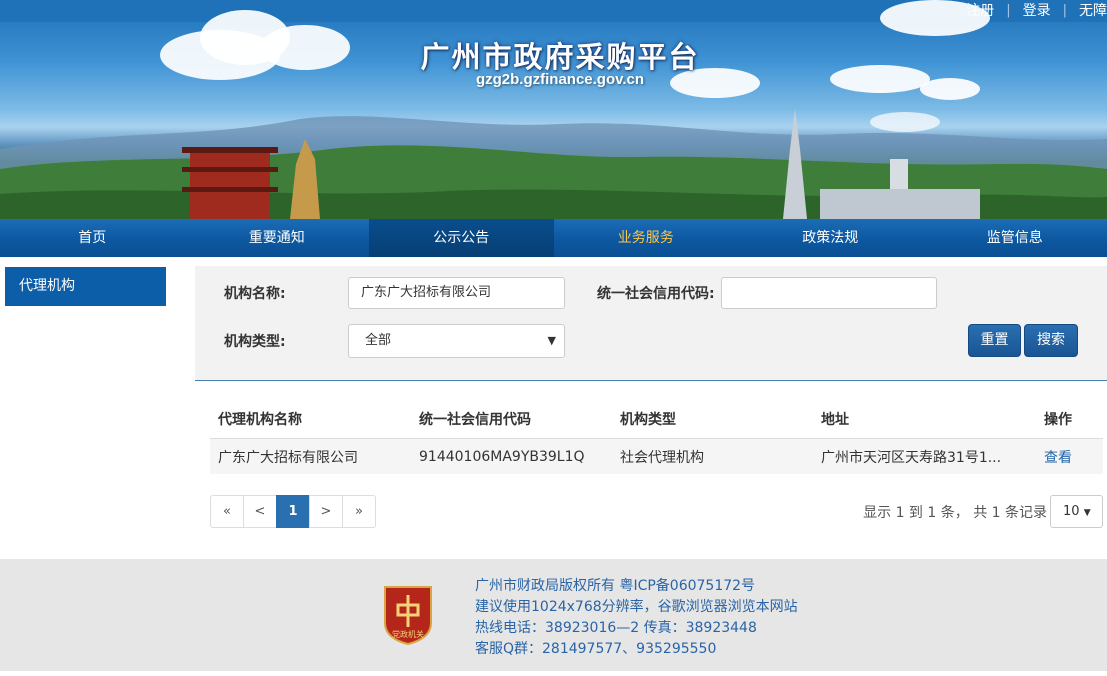 Image resolution: width=1107 pixels, height=676 pixels. Describe the element at coordinates (227, 511) in the screenshot. I see `first-page-button: «` at that location.